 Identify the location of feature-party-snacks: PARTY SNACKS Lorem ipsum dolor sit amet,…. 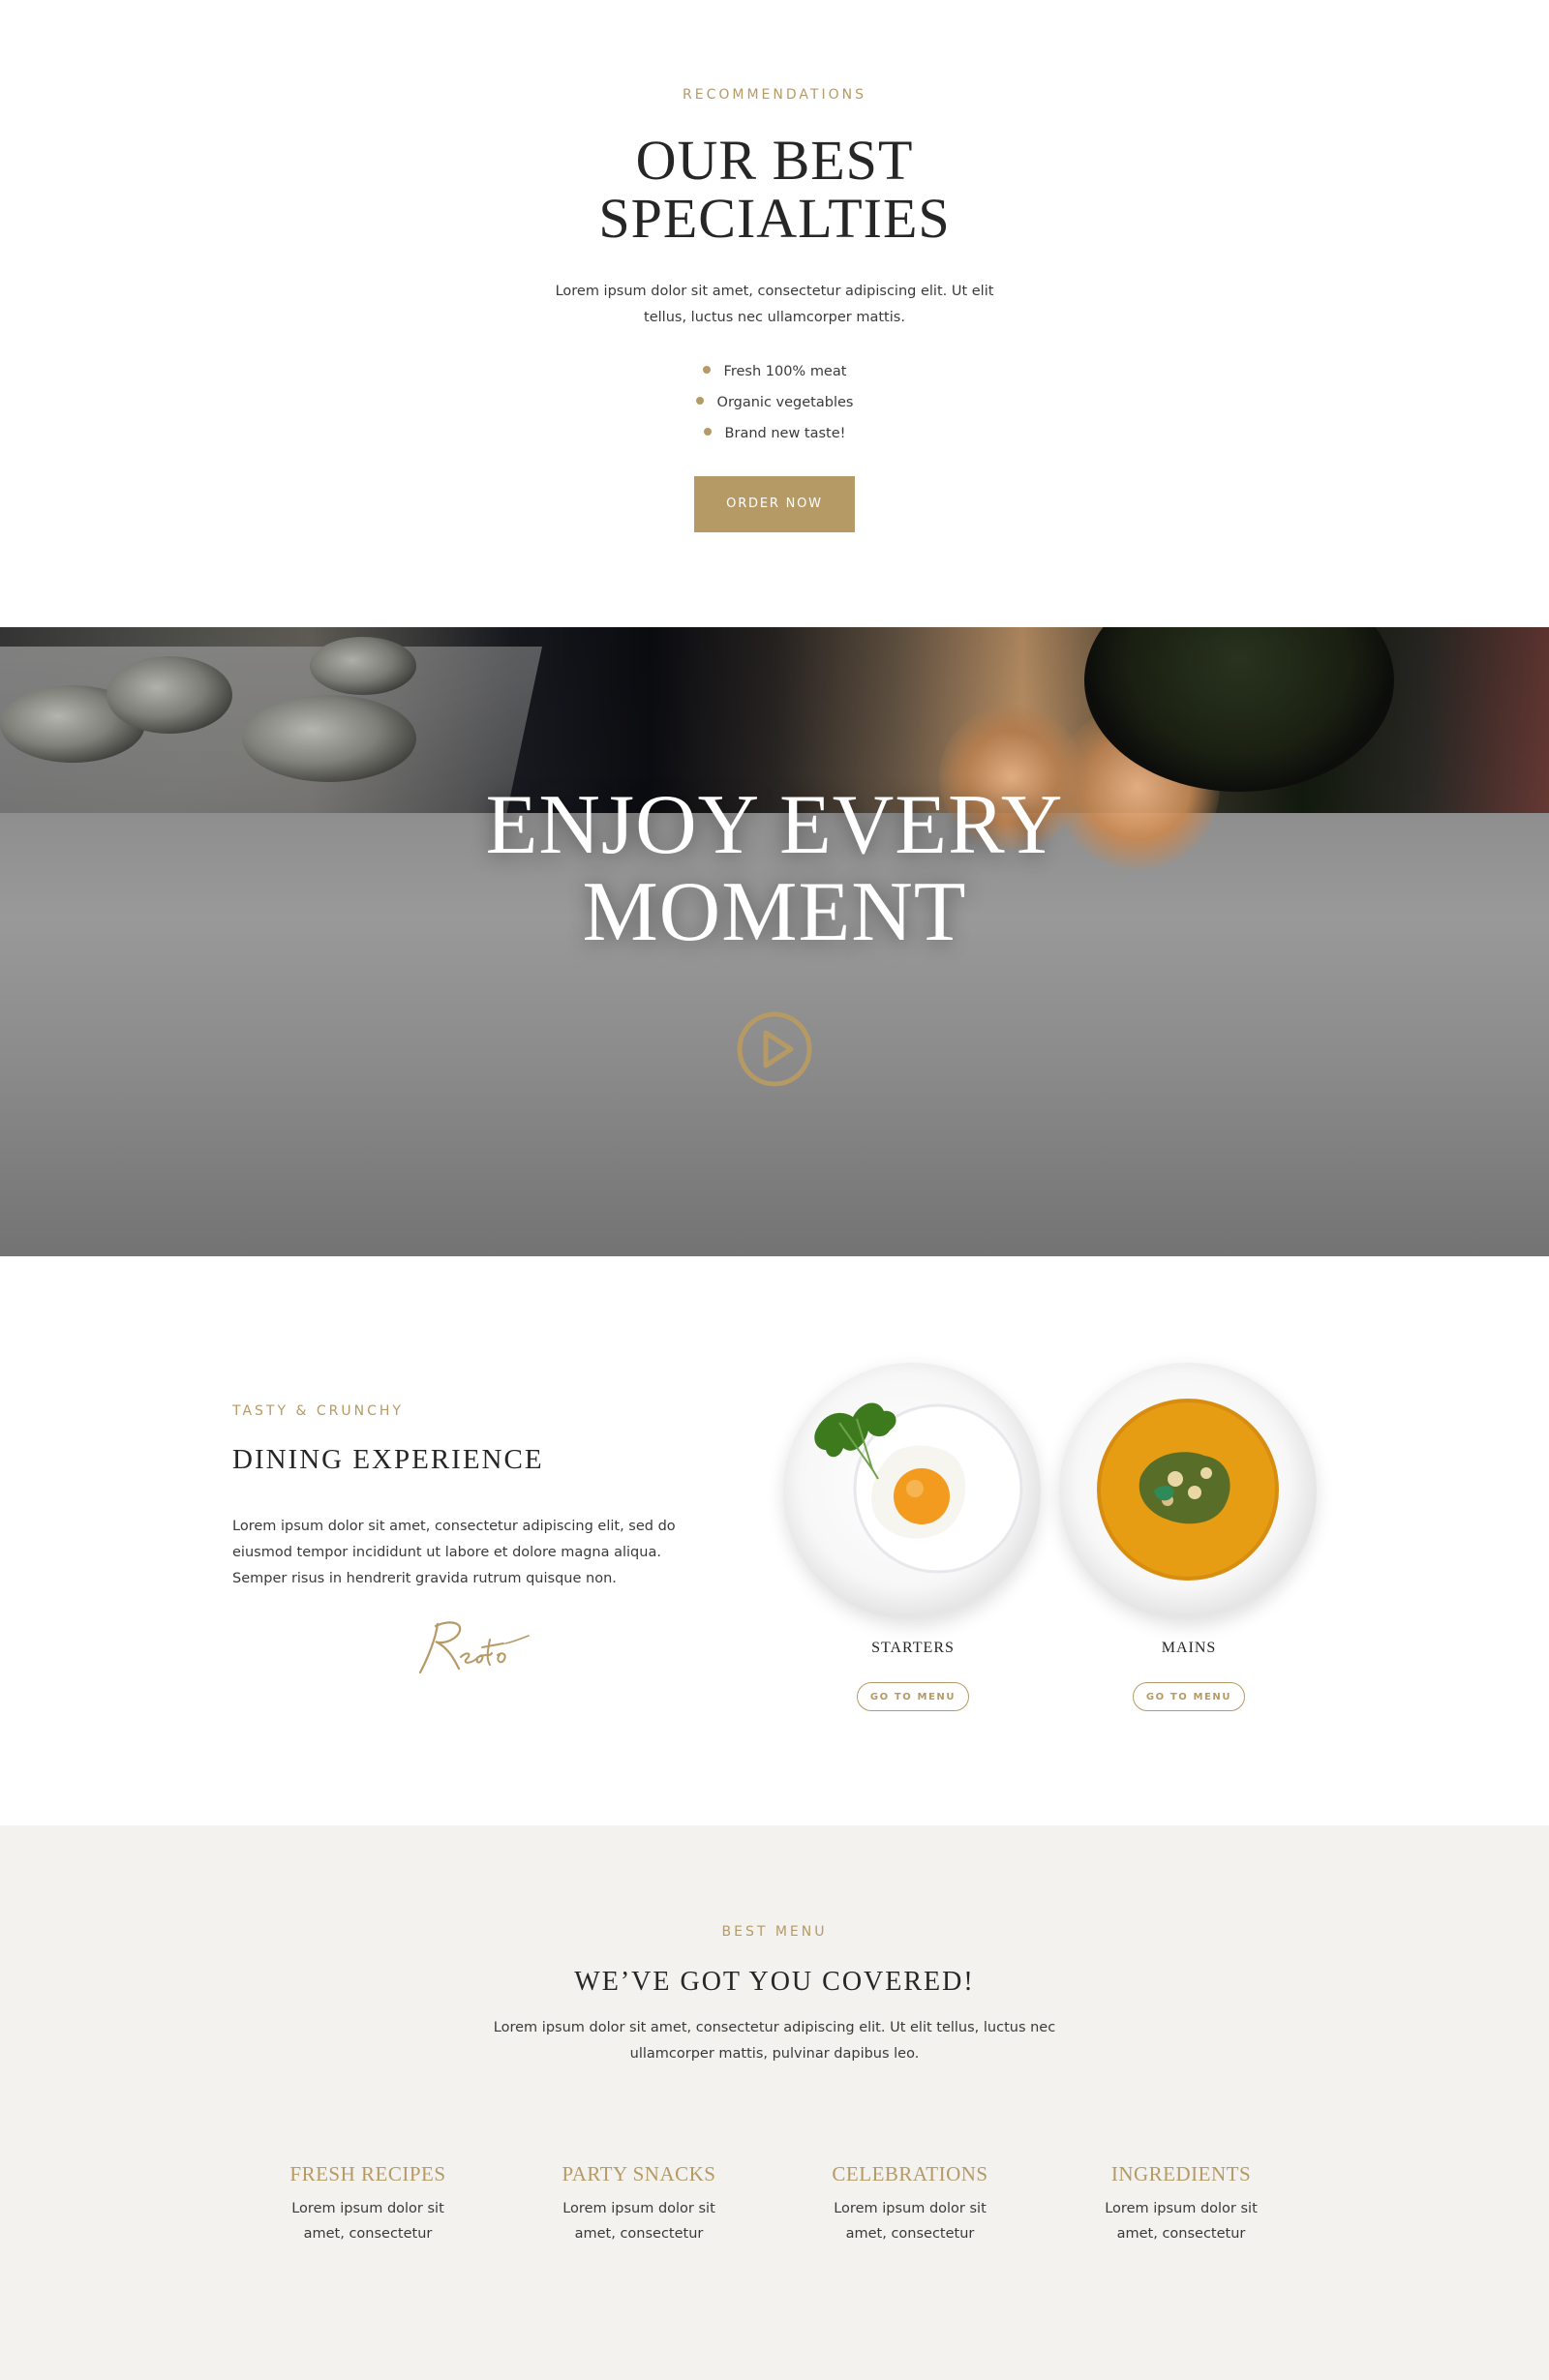
(639, 2204).